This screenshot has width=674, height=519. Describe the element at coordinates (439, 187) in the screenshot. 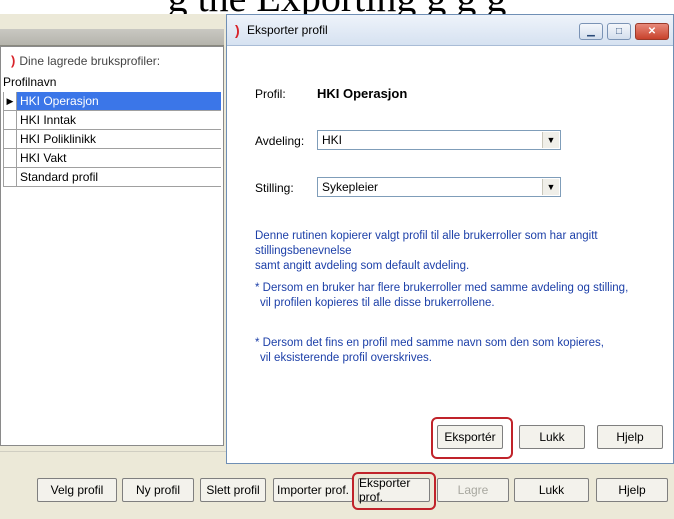

I see `stilling-select: Sykepleier ▼` at that location.